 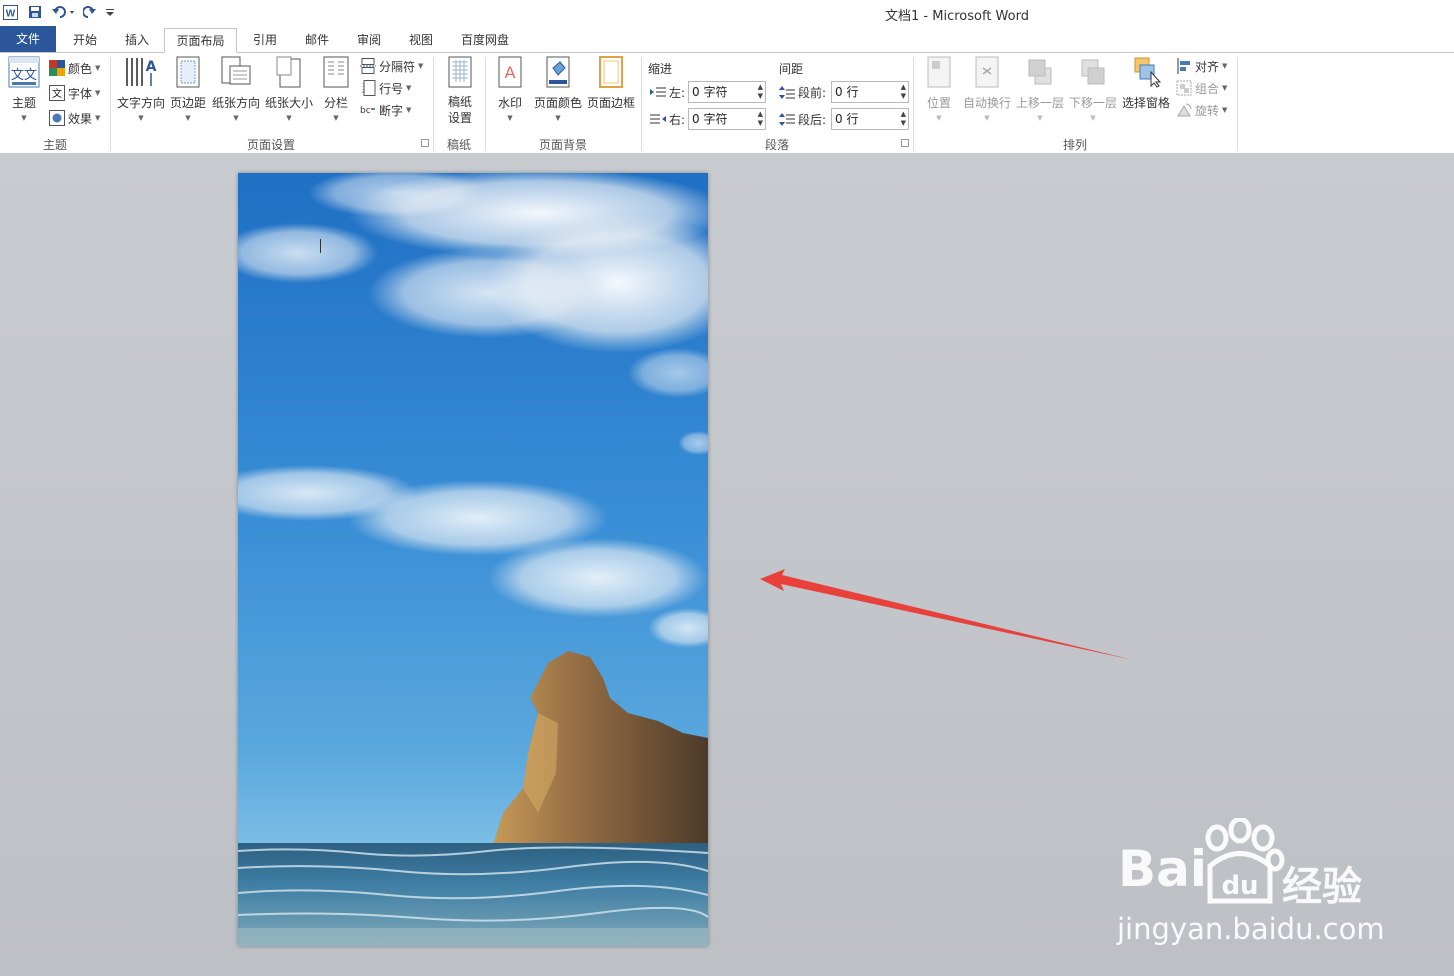 What do you see at coordinates (658, 91) in the screenshot?
I see `indent-left-icon` at bounding box center [658, 91].